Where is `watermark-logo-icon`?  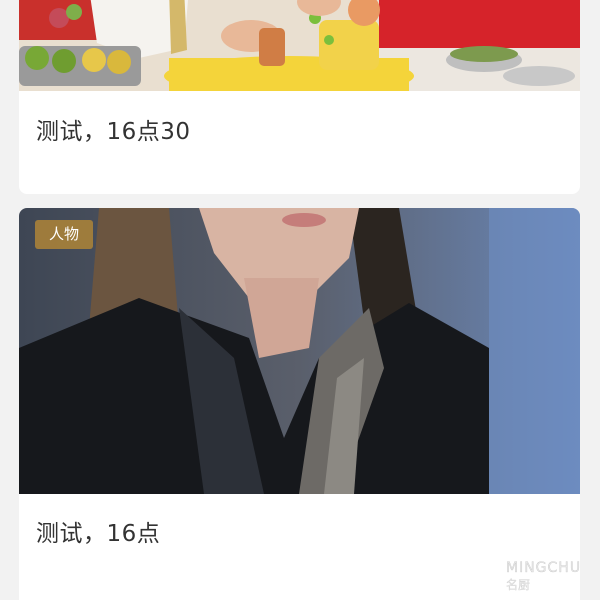 watermark-logo-icon is located at coordinates (486, 575).